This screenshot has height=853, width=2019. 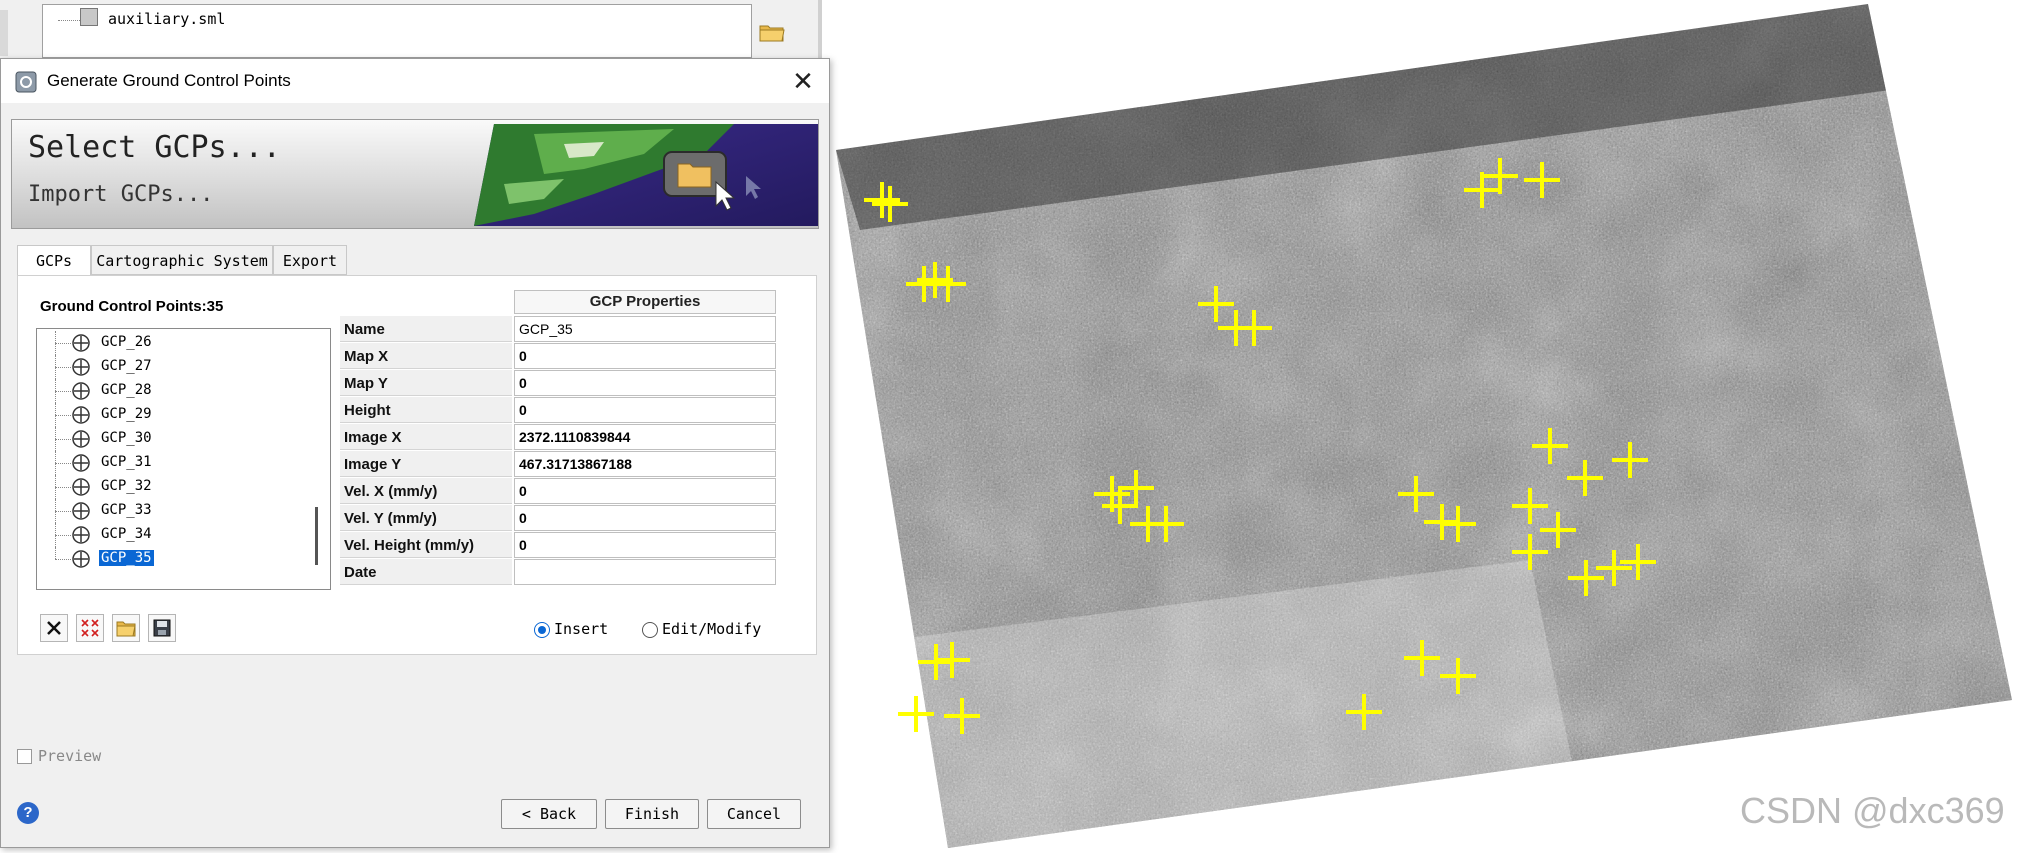 I want to click on tree-item: GCP_32, so click(x=172, y=487).